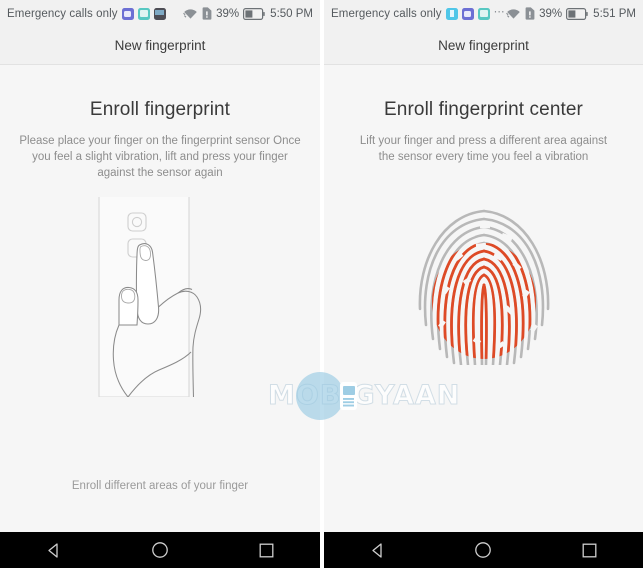 This screenshot has height=568, width=643. Describe the element at coordinates (483, 109) in the screenshot. I see `heading: Enroll fingerprint center` at that location.